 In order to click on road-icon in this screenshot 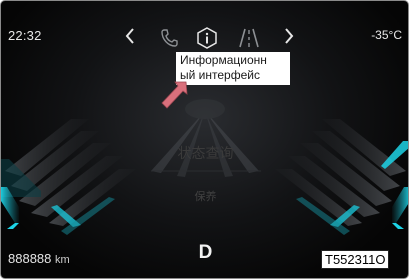, I will do `click(249, 38)`.